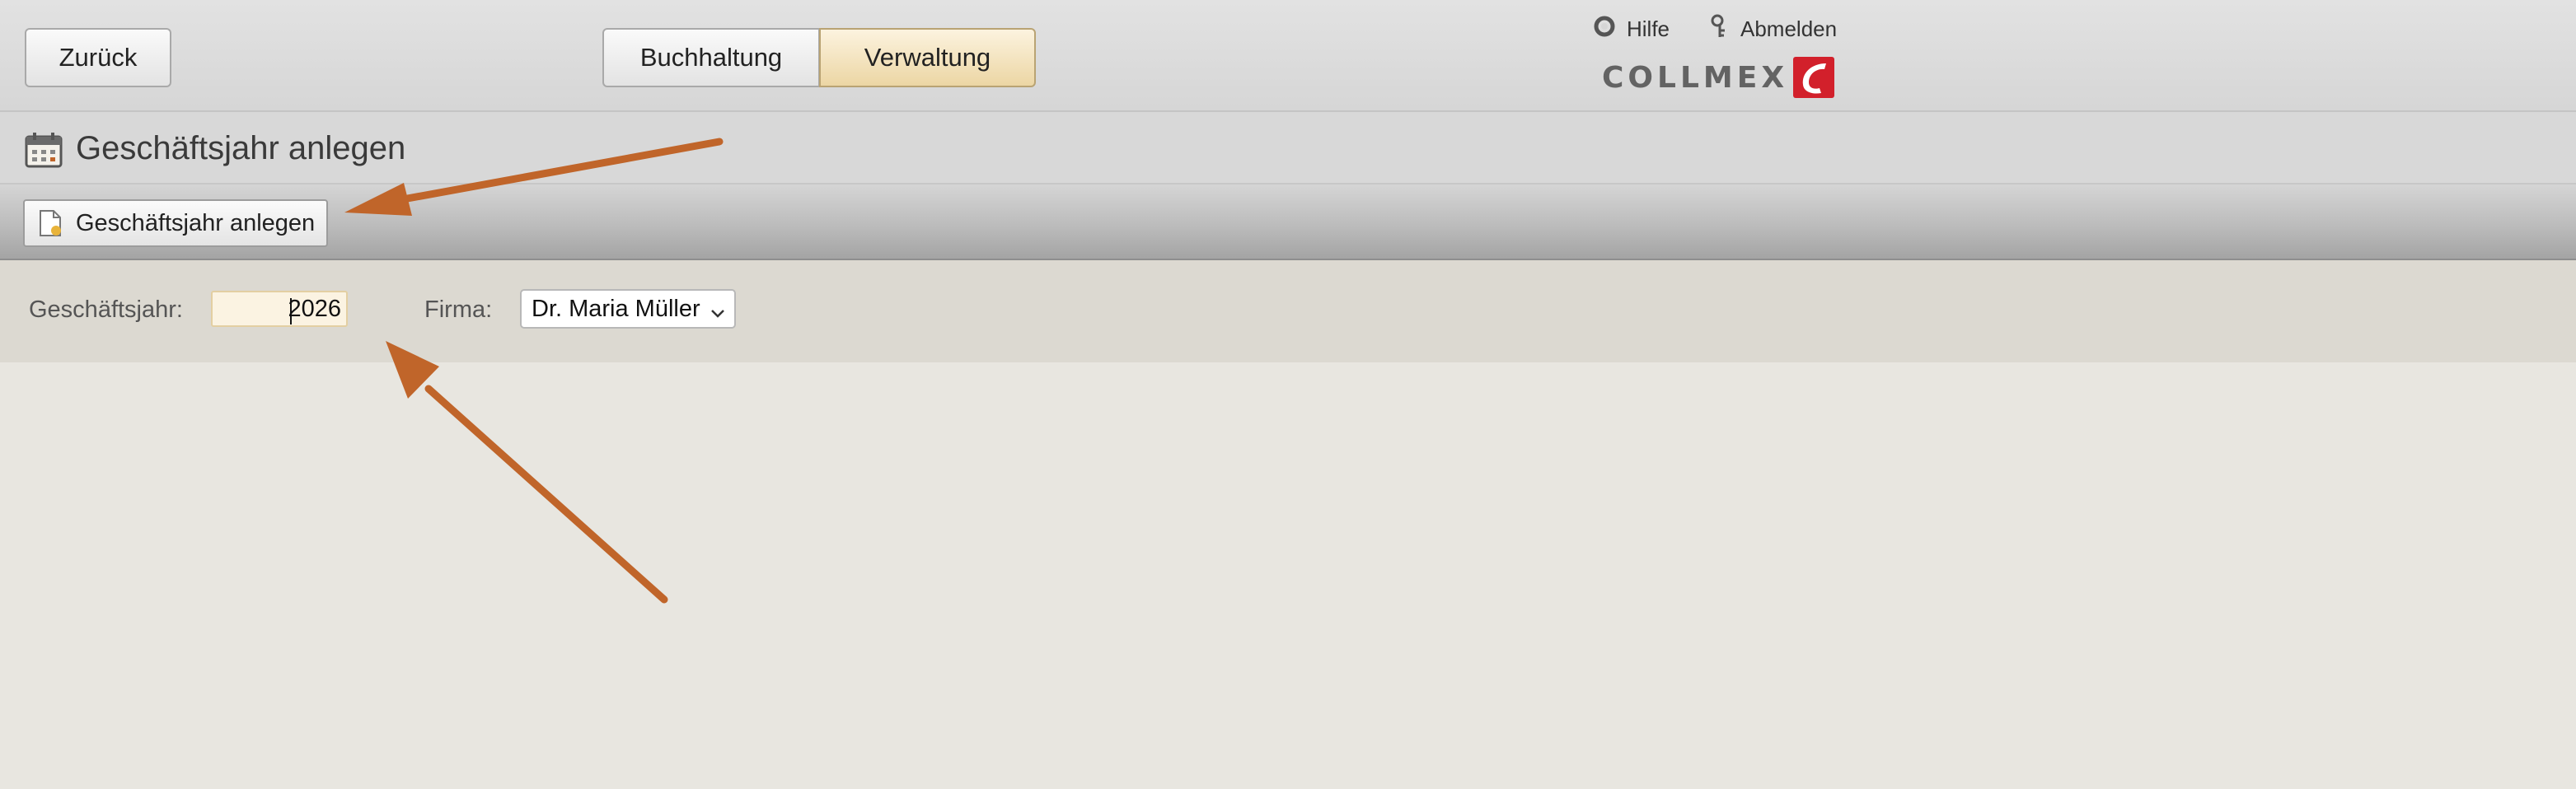 The height and width of the screenshot is (789, 2576). Describe the element at coordinates (1648, 28) in the screenshot. I see `help-label: Hilfe` at that location.